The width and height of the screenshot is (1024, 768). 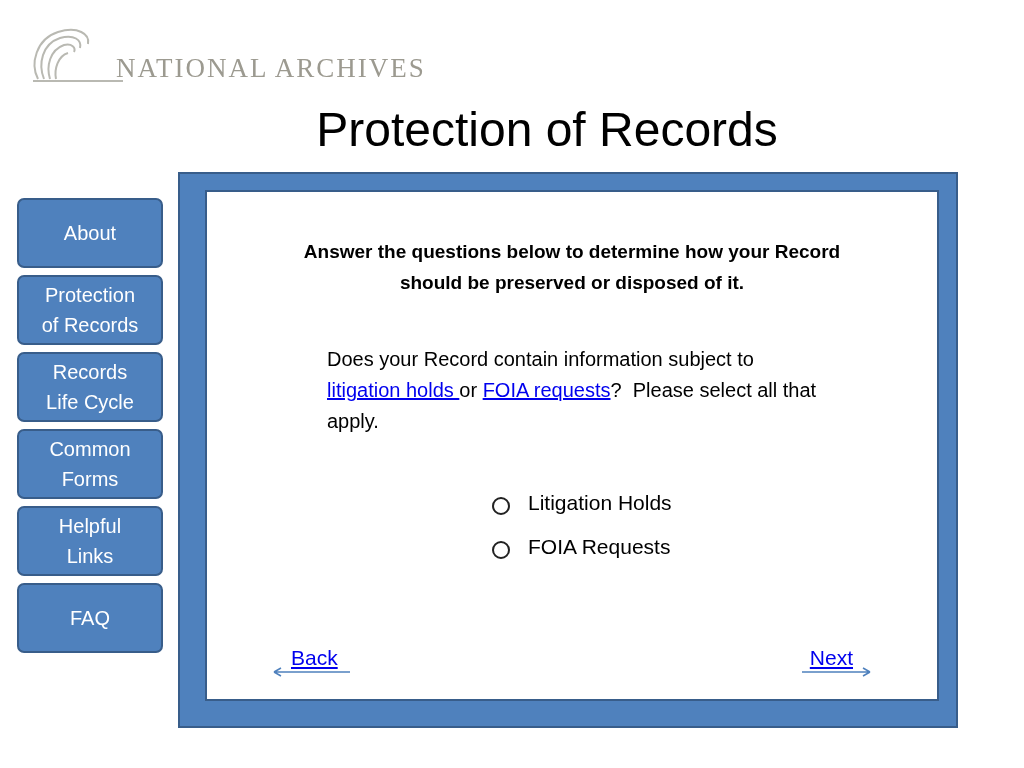 I want to click on nav-button: Protection of Records, so click(x=90, y=310).